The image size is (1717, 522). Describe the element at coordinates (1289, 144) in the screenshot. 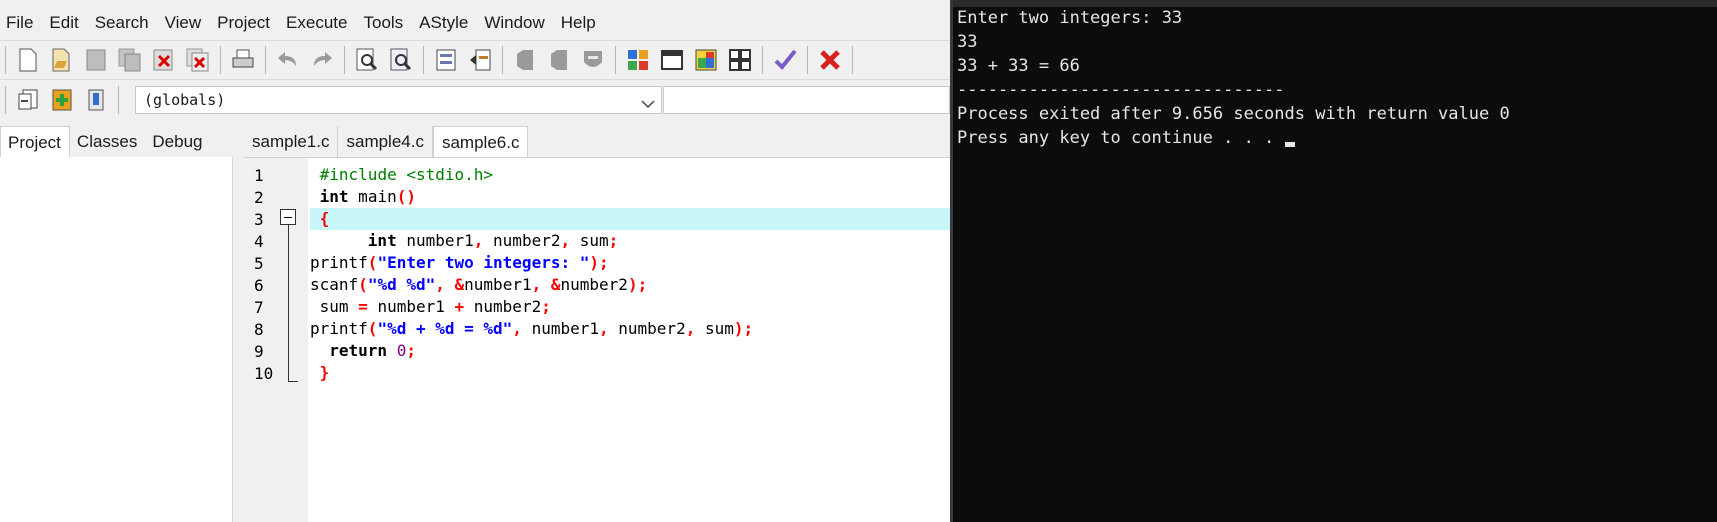

I see `console-cursor` at that location.